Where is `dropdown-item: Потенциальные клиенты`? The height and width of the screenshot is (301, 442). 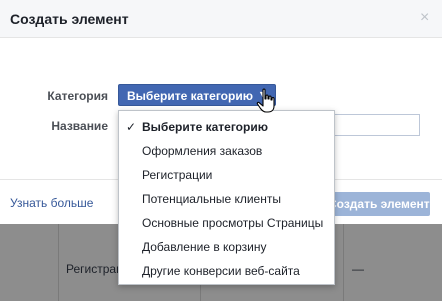 dropdown-item: Потенциальные клиенты is located at coordinates (226, 199).